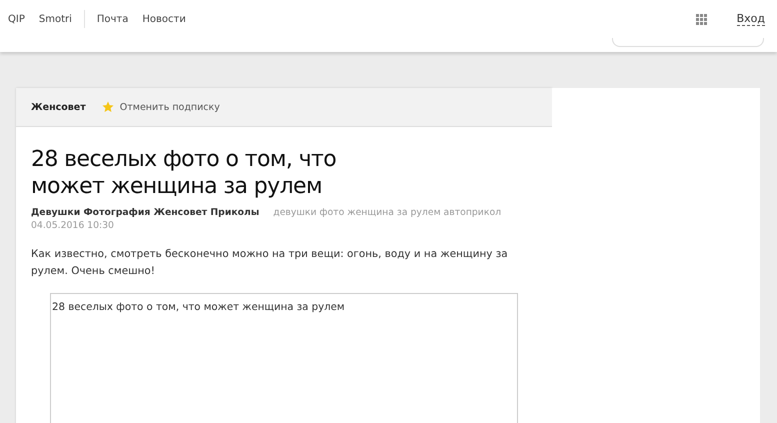  I want to click on embed-title: 28 веселых фото о том, что может женщина за рулем, so click(198, 307).